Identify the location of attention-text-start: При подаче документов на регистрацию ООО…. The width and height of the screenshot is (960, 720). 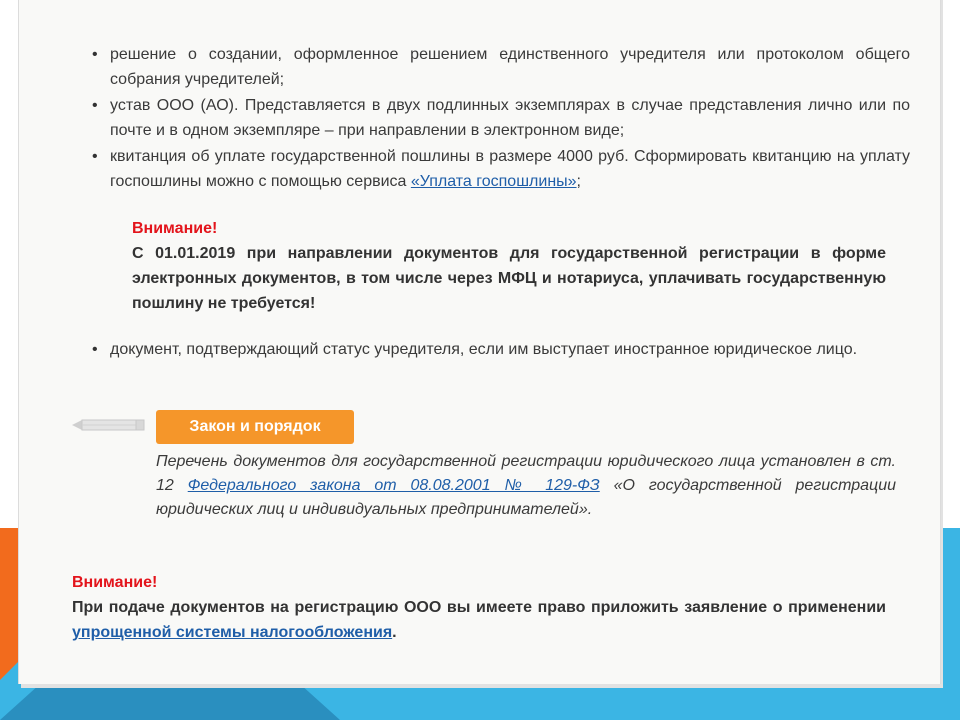
(479, 607).